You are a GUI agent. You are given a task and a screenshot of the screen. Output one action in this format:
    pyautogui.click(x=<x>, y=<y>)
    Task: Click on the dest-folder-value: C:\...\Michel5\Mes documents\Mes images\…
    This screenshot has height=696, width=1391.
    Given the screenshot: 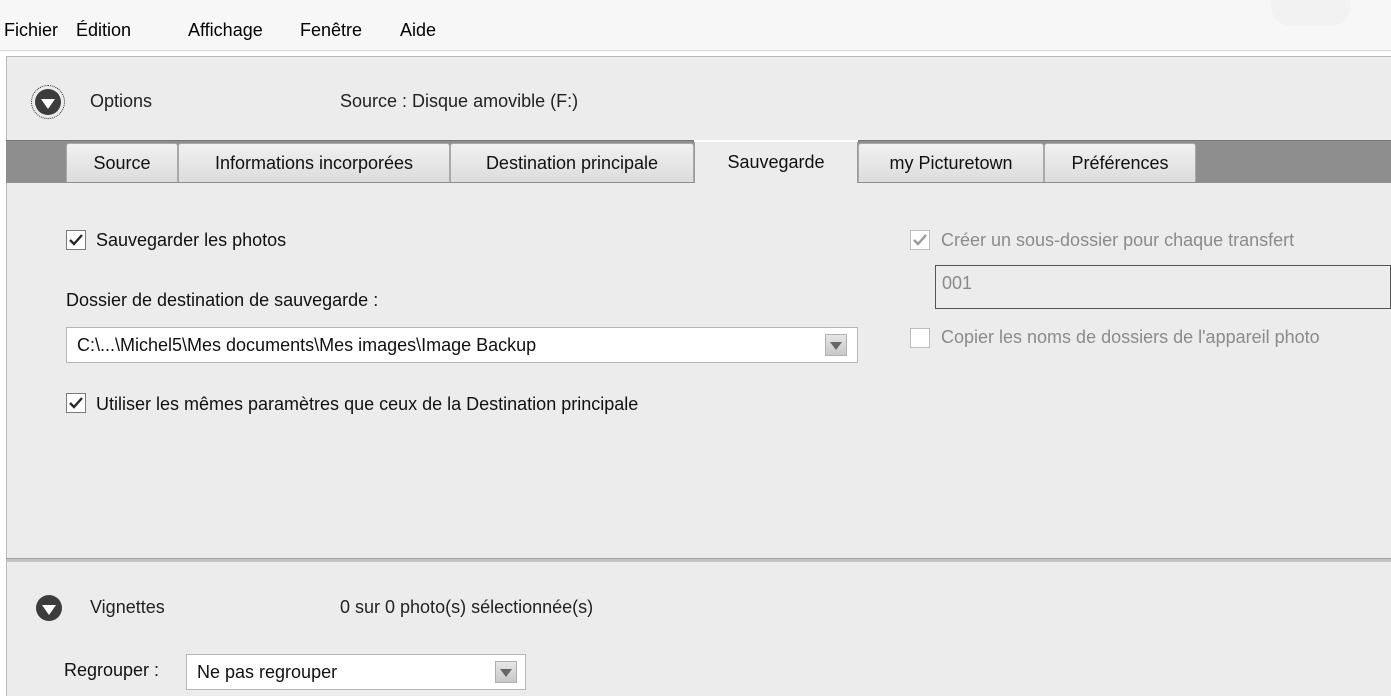 What is the action you would take?
    pyautogui.click(x=307, y=345)
    